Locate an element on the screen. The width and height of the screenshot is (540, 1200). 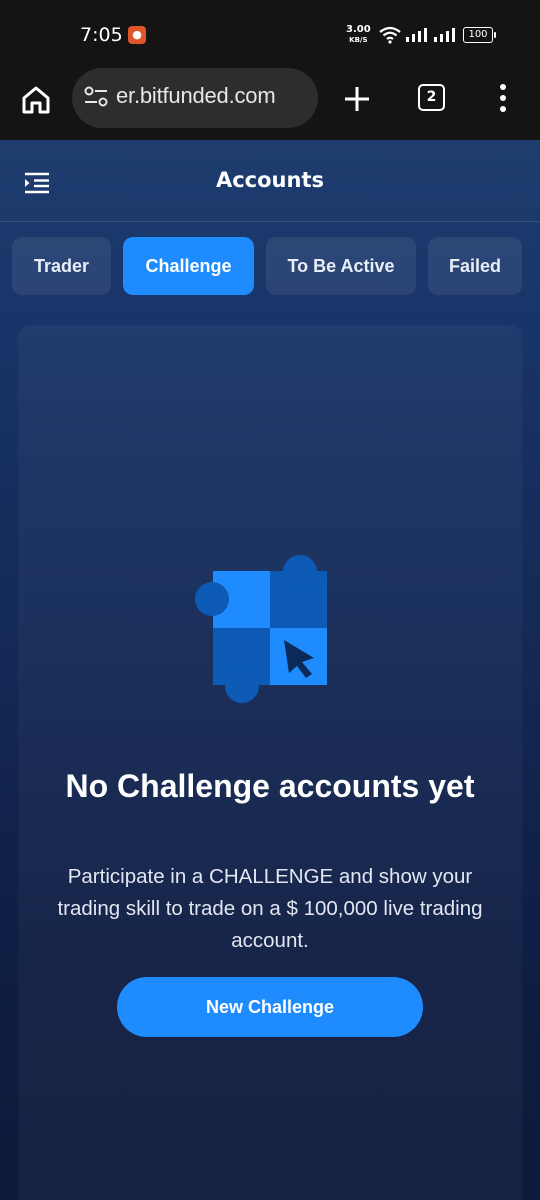
browser-toolbar: er.bitfunded.com 2 is located at coordinates (270, 104).